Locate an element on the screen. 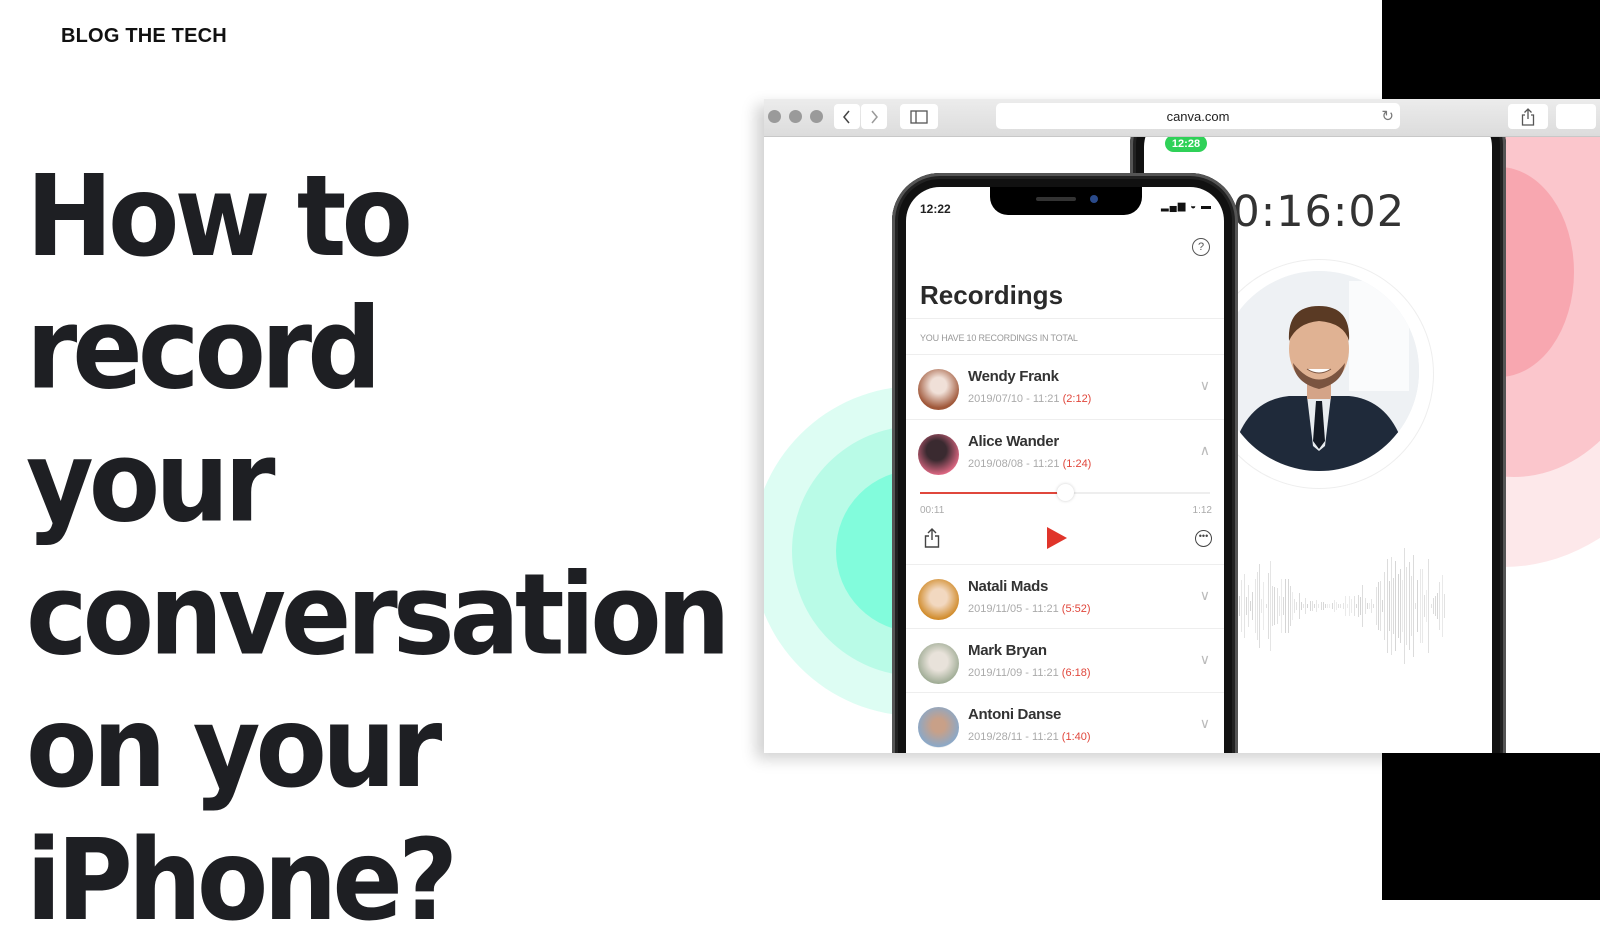 The height and width of the screenshot is (947, 1600). close-window-button is located at coordinates (774, 116).